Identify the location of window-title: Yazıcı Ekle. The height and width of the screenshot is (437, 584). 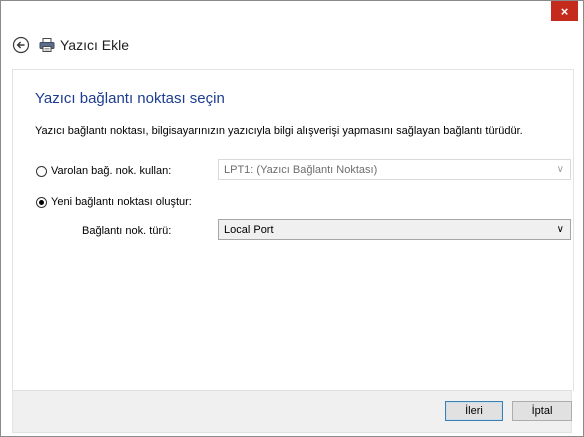
(94, 45).